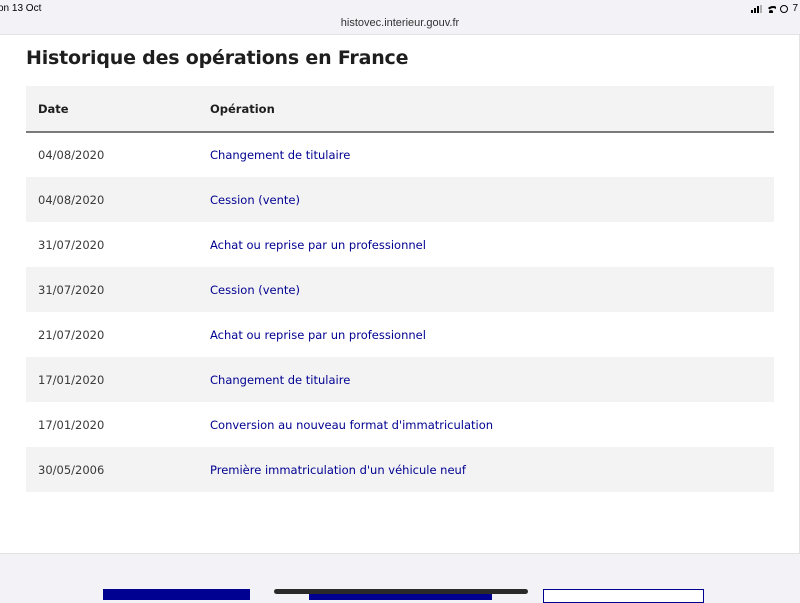 This screenshot has width=800, height=603. Describe the element at coordinates (400, 109) in the screenshot. I see `table-header-row: Date Opération` at that location.